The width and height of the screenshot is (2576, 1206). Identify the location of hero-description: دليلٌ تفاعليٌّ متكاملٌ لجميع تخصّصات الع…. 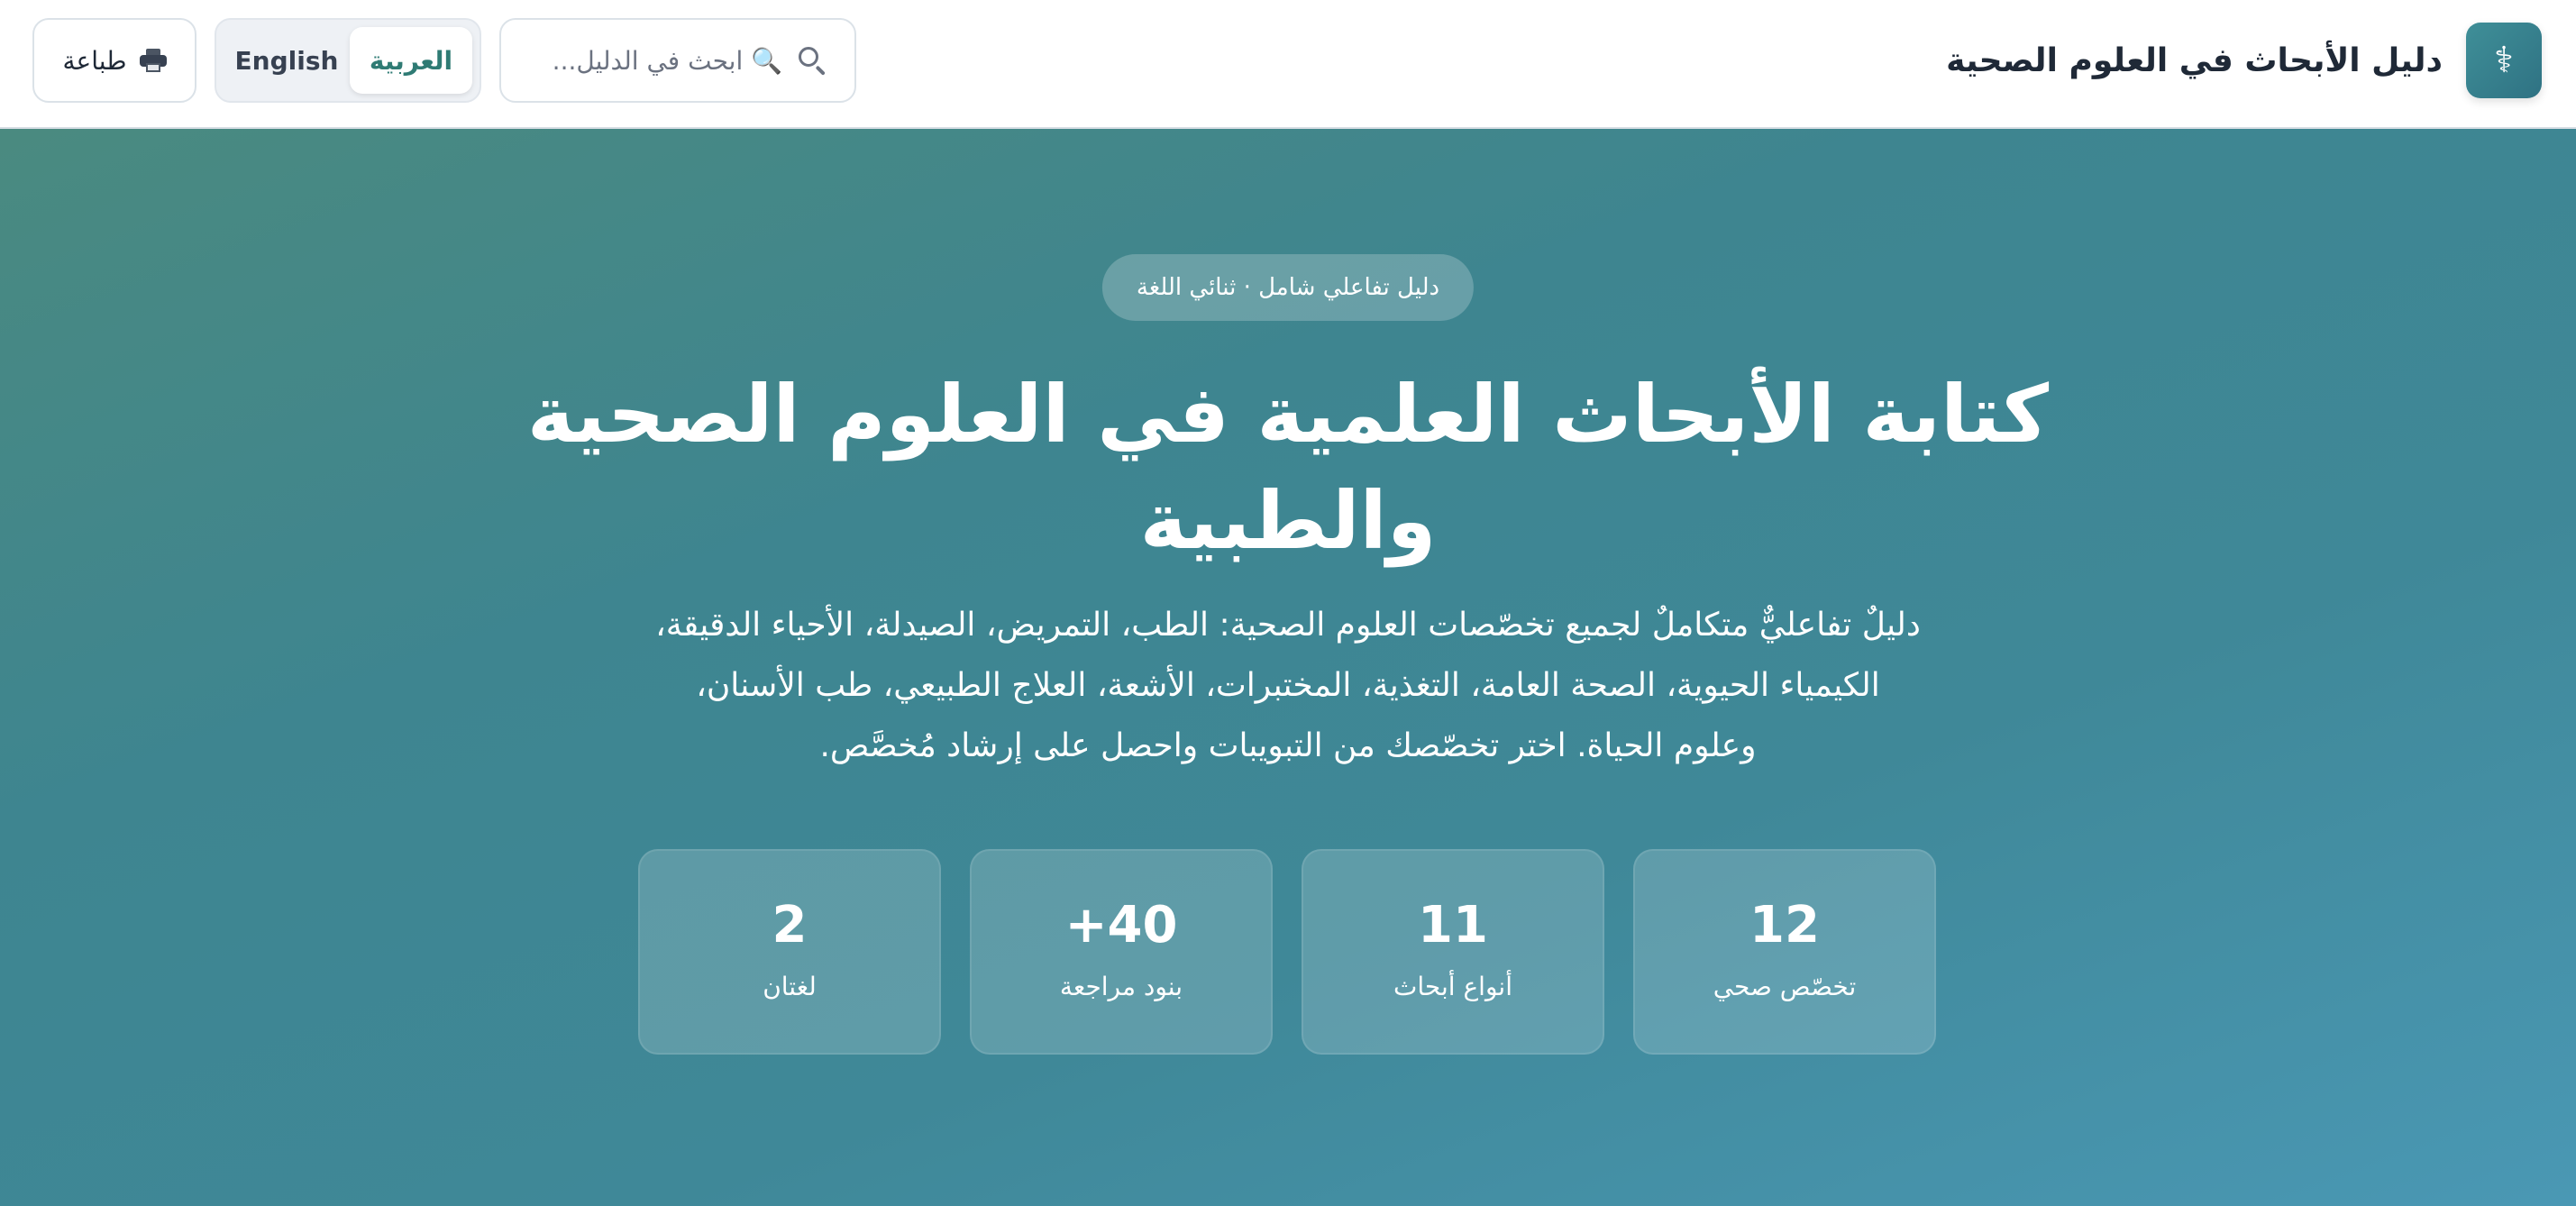
(1288, 685).